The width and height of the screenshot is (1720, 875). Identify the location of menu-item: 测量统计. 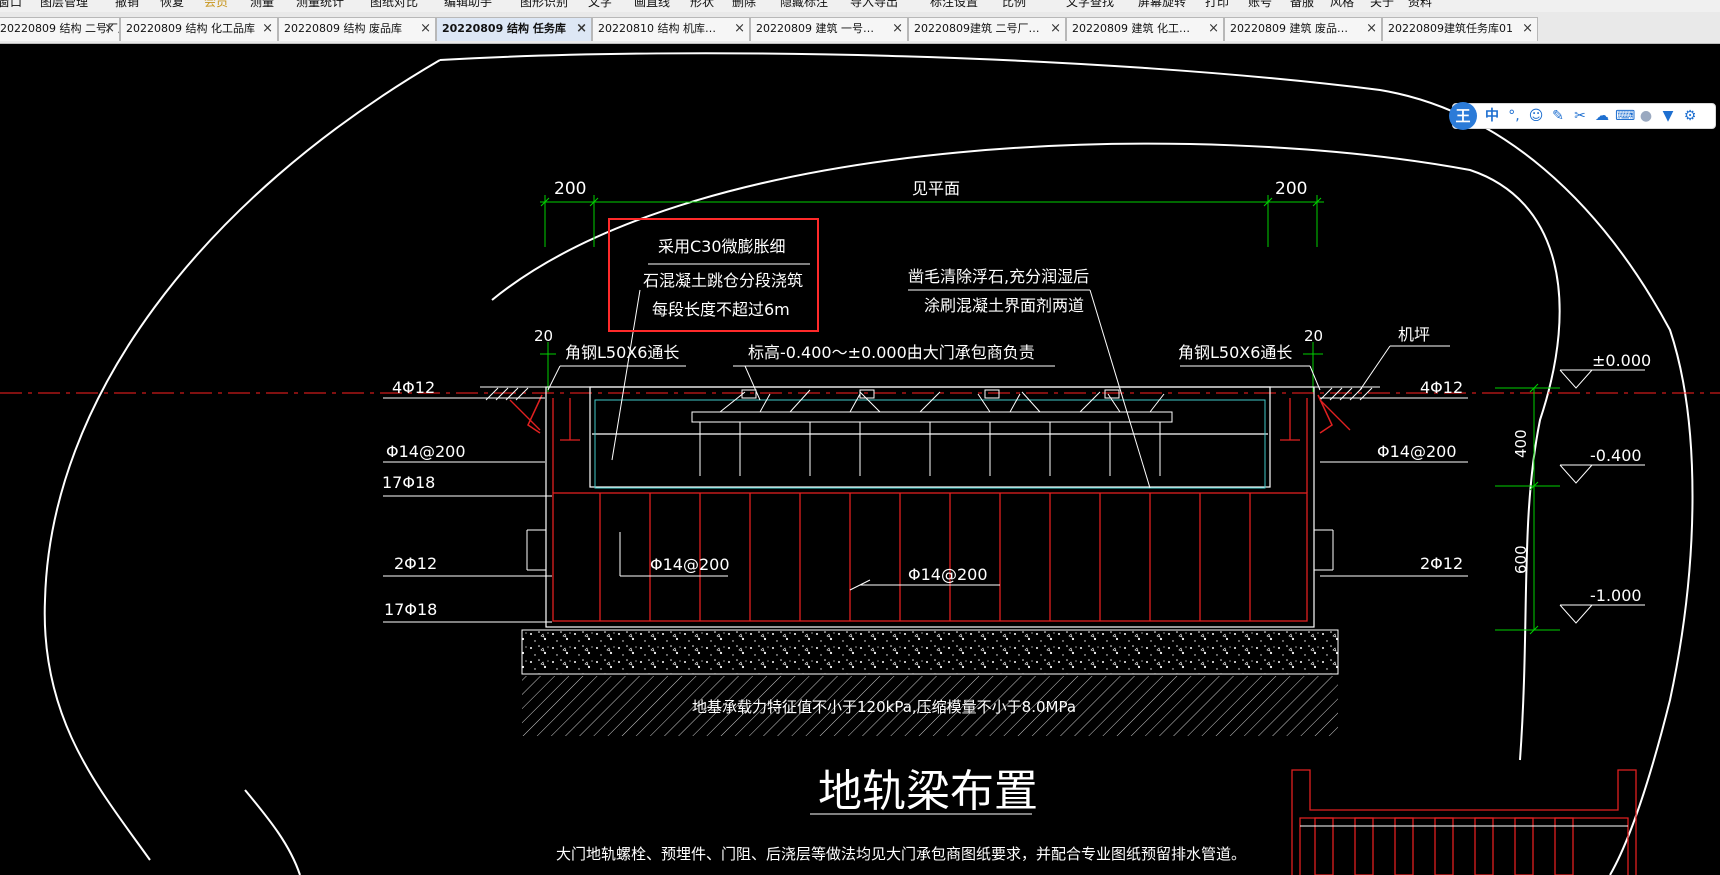
(320, 4).